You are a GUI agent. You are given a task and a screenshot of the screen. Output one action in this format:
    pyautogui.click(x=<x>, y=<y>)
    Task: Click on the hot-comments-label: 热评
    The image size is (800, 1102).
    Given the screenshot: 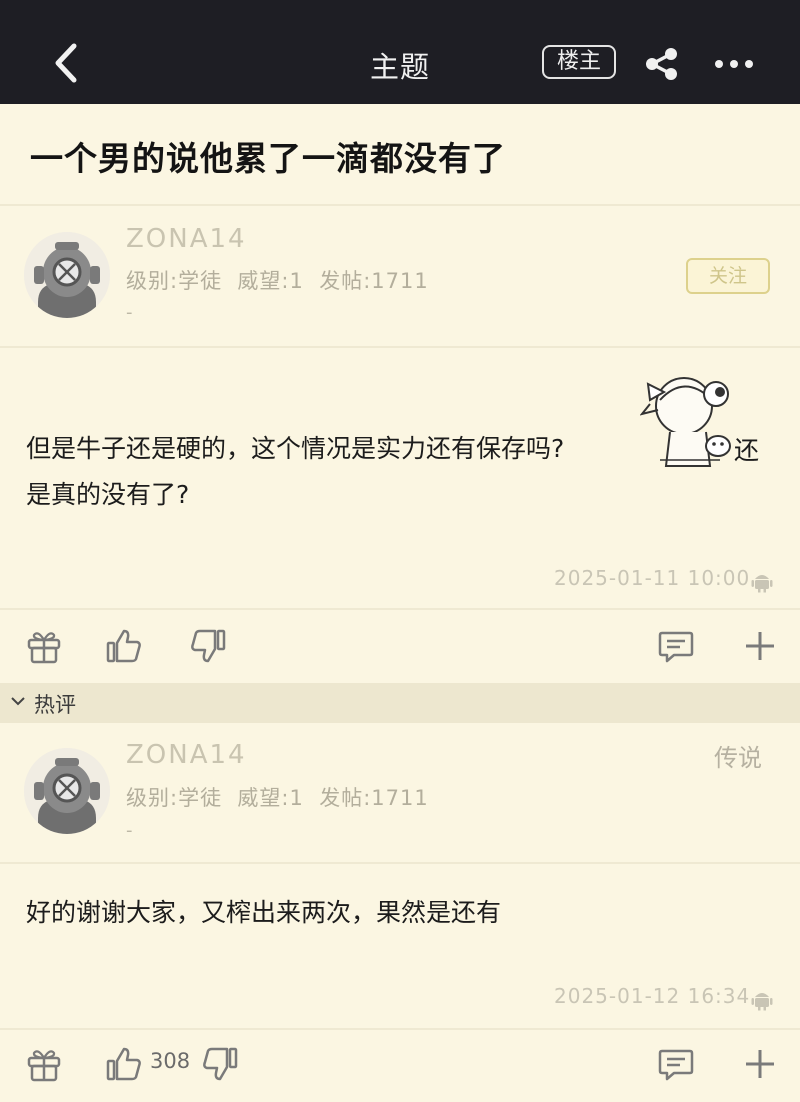 What is the action you would take?
    pyautogui.click(x=55, y=705)
    